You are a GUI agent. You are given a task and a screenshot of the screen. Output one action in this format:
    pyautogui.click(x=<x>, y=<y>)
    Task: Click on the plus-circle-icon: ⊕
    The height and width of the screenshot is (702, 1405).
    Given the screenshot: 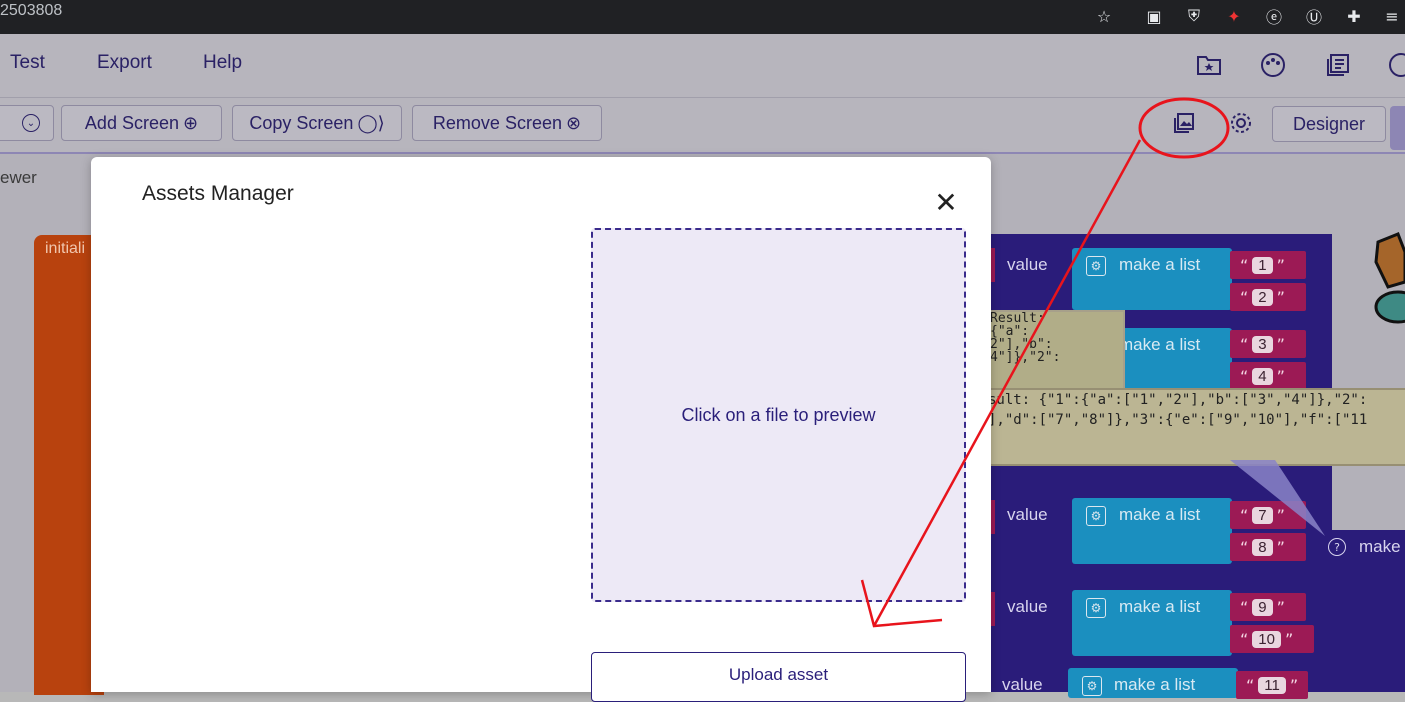 What is the action you would take?
    pyautogui.click(x=190, y=122)
    